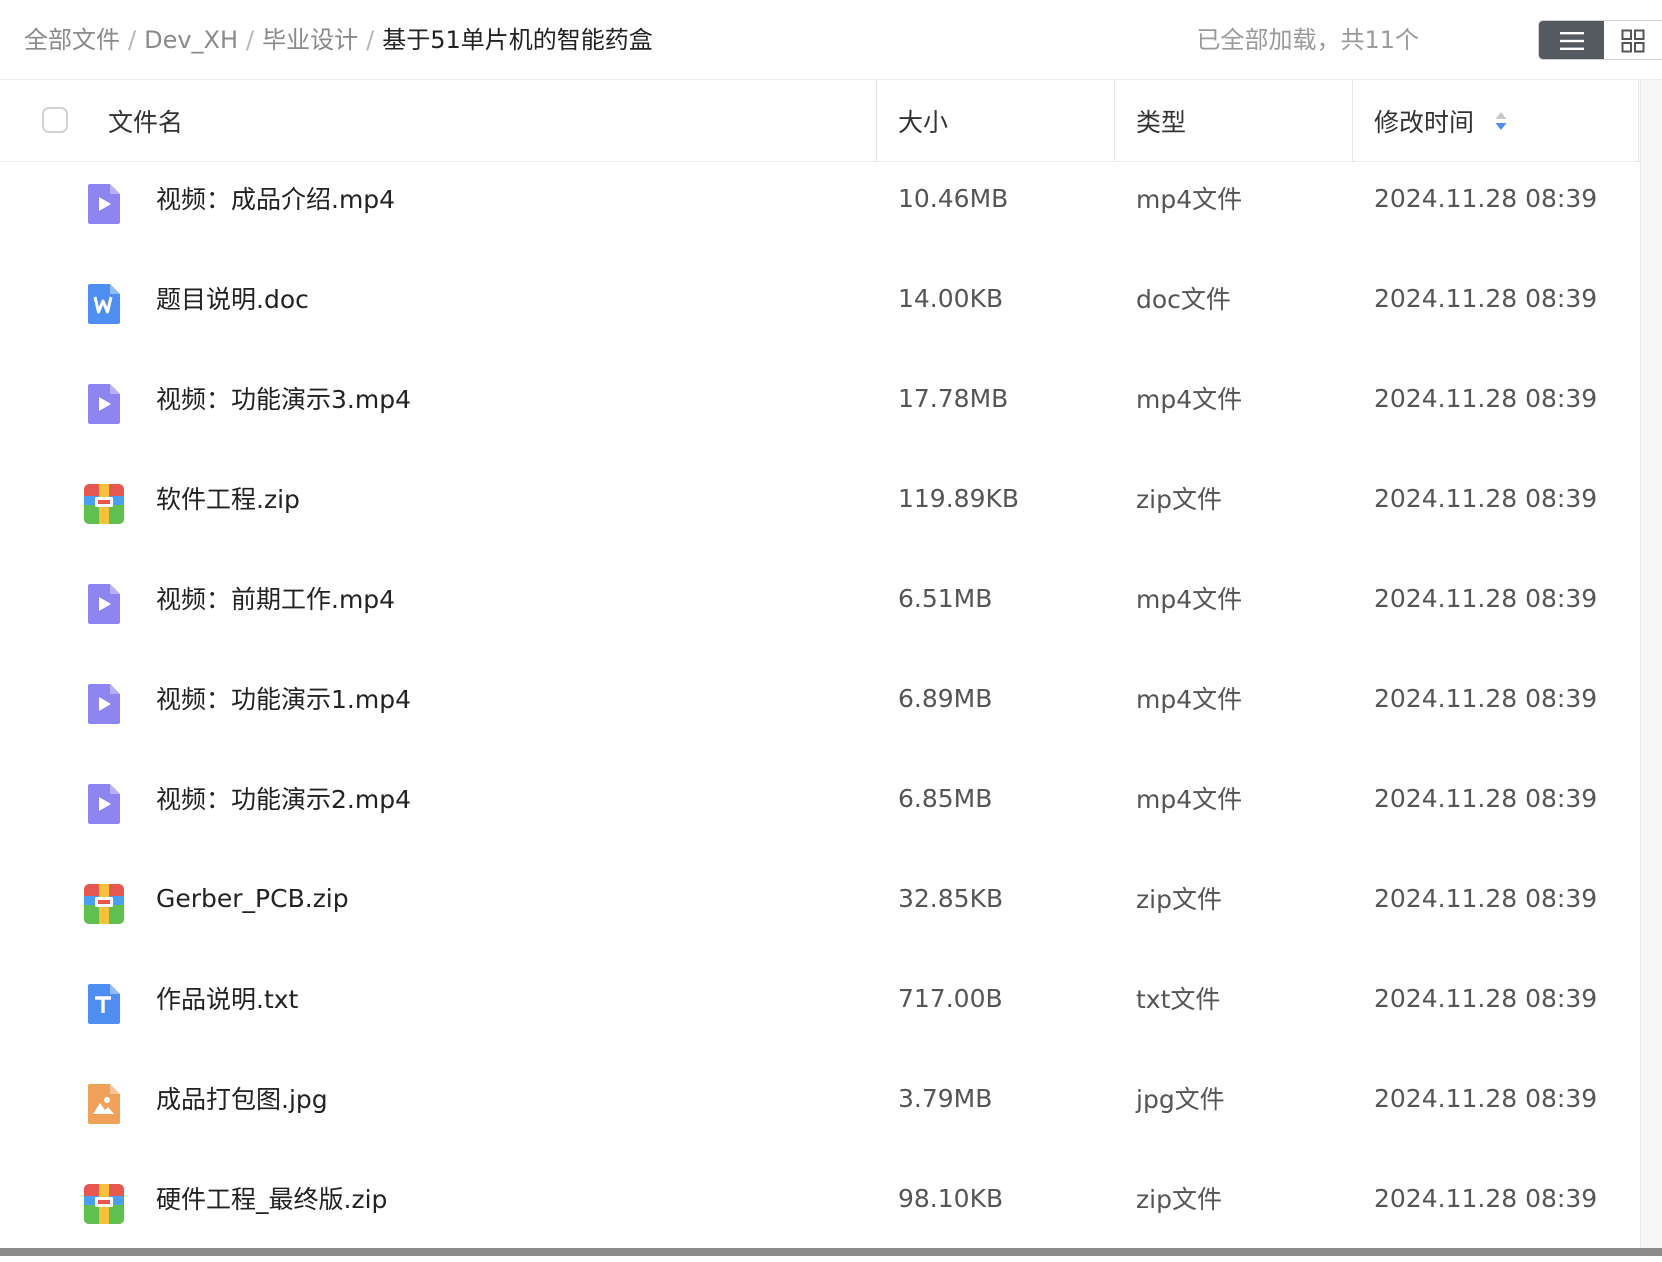 Image resolution: width=1662 pixels, height=1262 pixels. I want to click on load-status-text: 已全部加载，共11个, so click(1307, 40).